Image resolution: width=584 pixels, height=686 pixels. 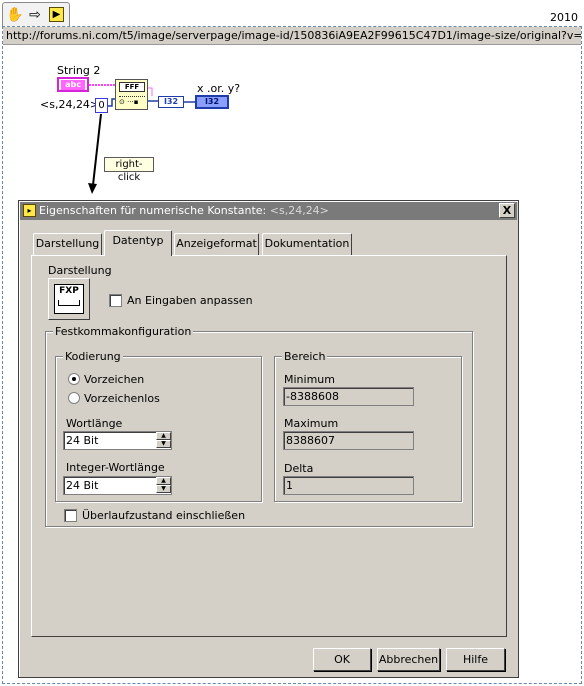 I want to click on dialog-title-type: <s,24,24>, so click(x=299, y=210).